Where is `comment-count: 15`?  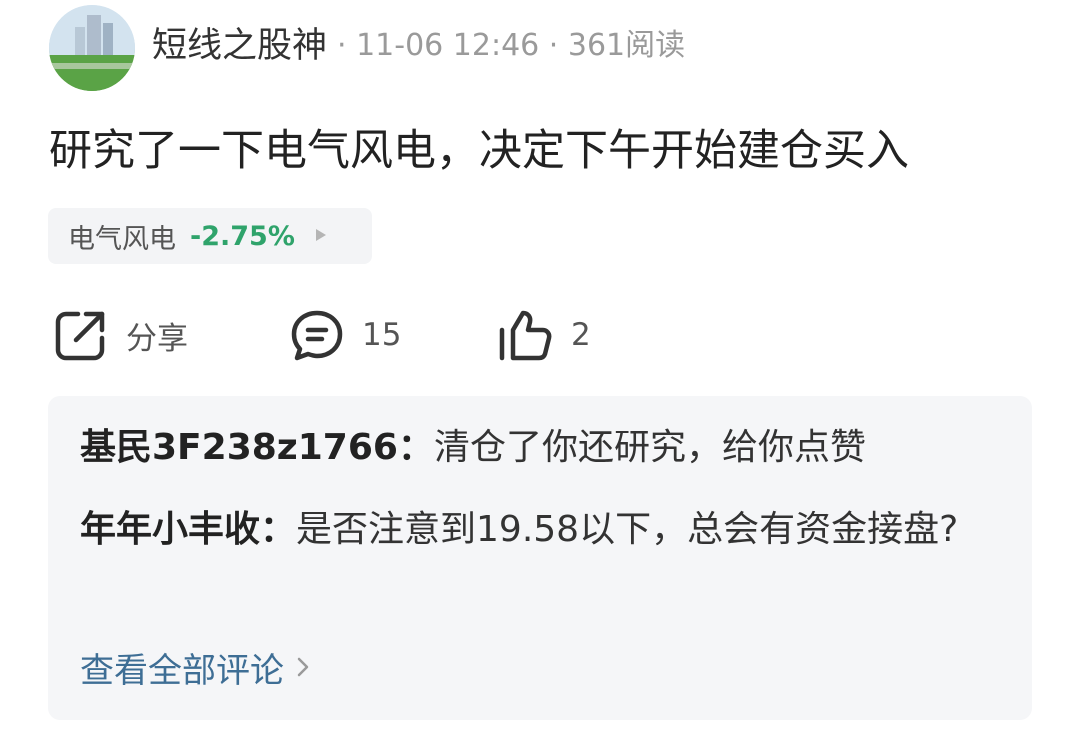
comment-count: 15 is located at coordinates (382, 335).